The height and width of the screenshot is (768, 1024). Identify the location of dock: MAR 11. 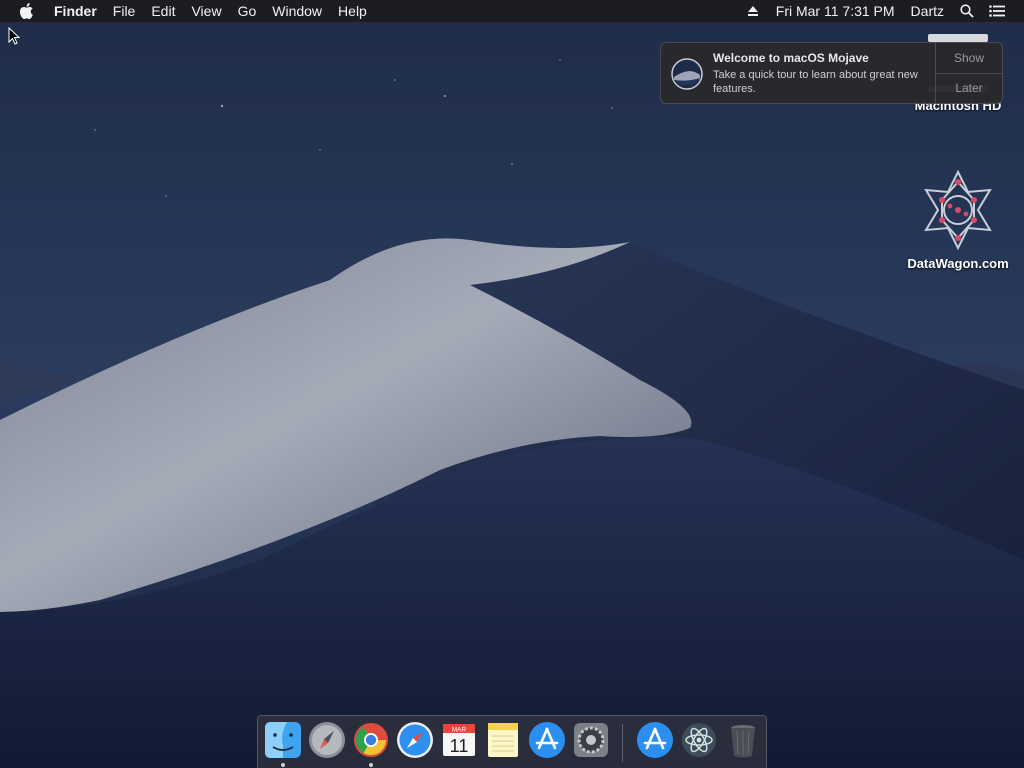
(512, 741).